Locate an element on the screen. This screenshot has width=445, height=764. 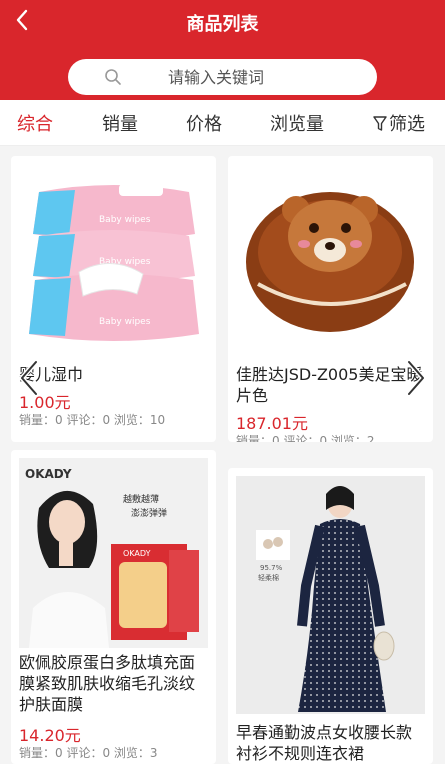
product-price: 187.01元 is located at coordinates (272, 423).